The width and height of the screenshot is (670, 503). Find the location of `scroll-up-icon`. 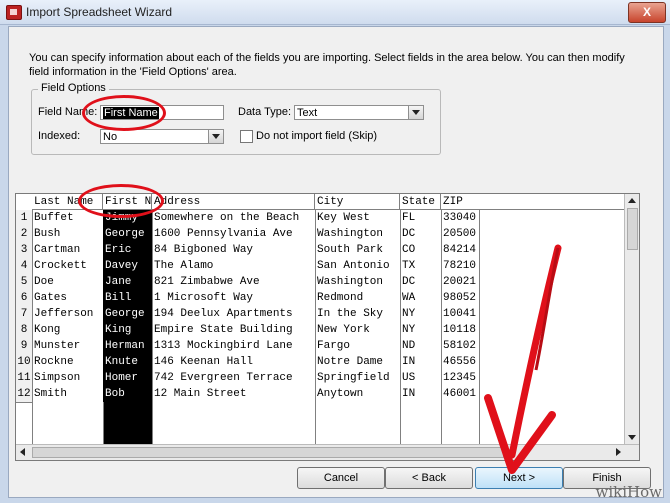

scroll-up-icon is located at coordinates (632, 200).